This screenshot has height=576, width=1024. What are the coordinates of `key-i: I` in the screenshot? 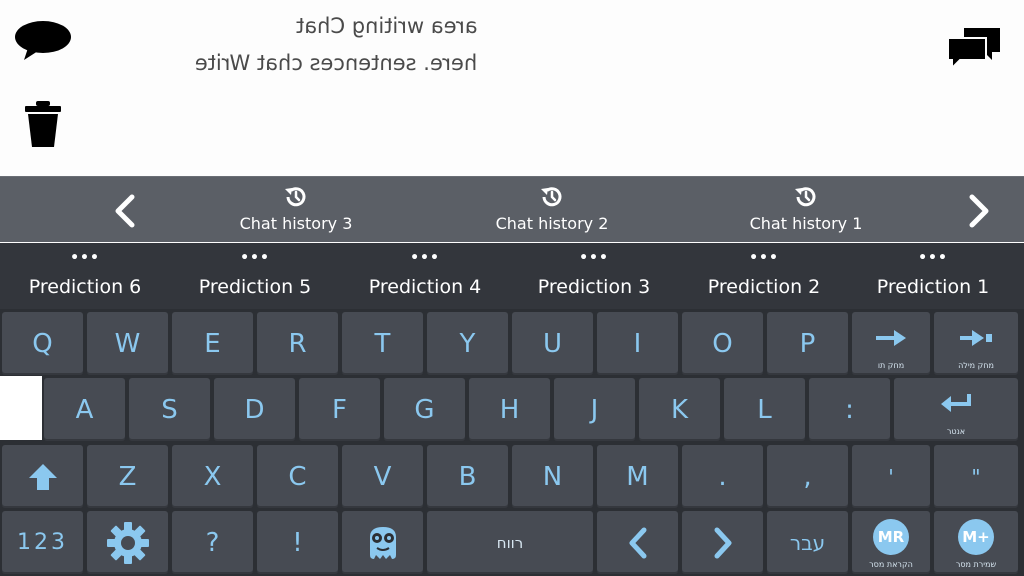 It's located at (637, 343).